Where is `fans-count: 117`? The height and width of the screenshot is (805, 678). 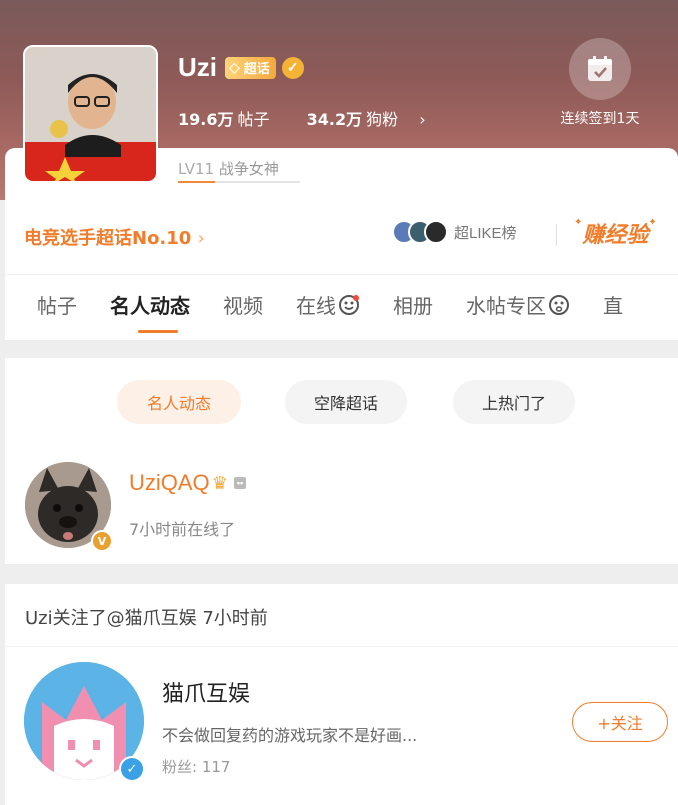 fans-count: 117 is located at coordinates (216, 767).